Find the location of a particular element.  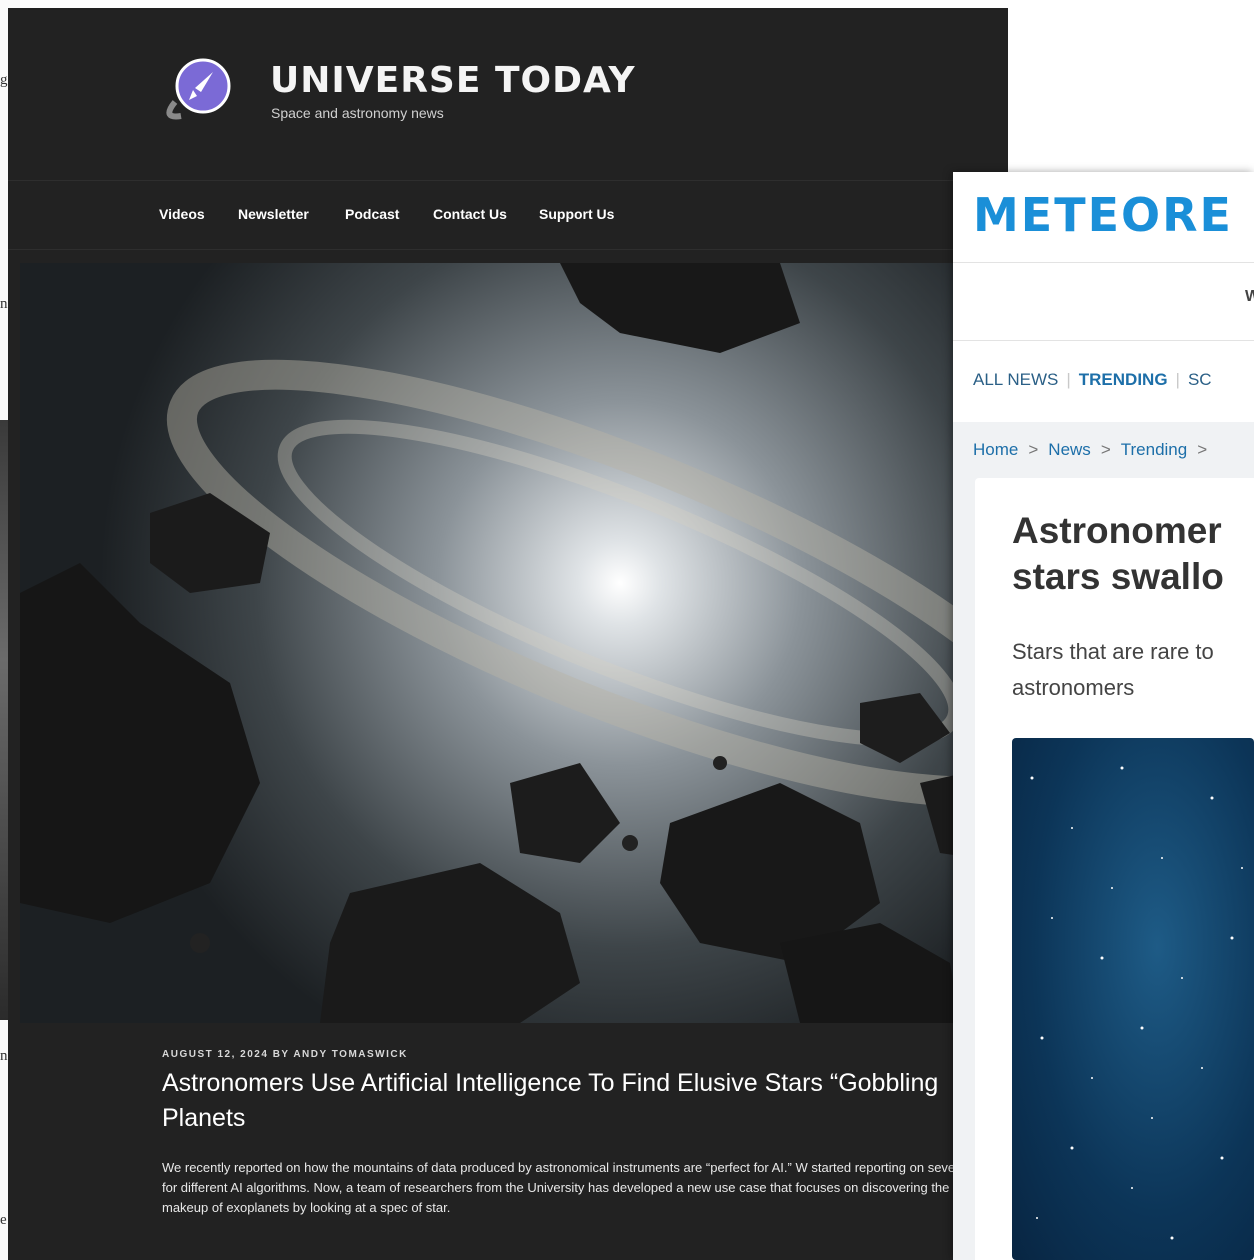

article-meta: AUGUST 12, 2024 BY ANDY TOMASWICK is located at coordinates (285, 1054).